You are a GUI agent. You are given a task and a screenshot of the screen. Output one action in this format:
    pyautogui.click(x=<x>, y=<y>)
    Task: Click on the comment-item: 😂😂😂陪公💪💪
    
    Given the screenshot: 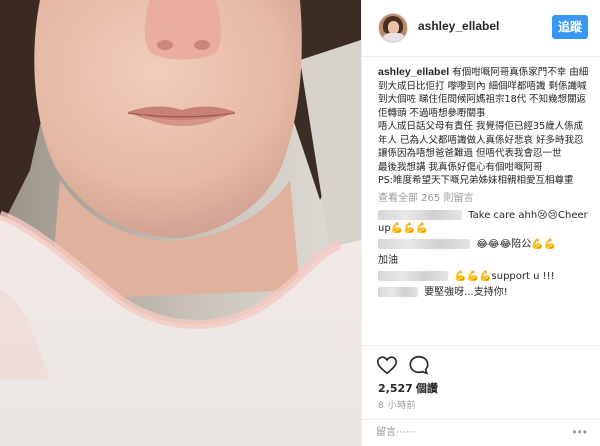 What is the action you would take?
    pyautogui.click(x=484, y=244)
    